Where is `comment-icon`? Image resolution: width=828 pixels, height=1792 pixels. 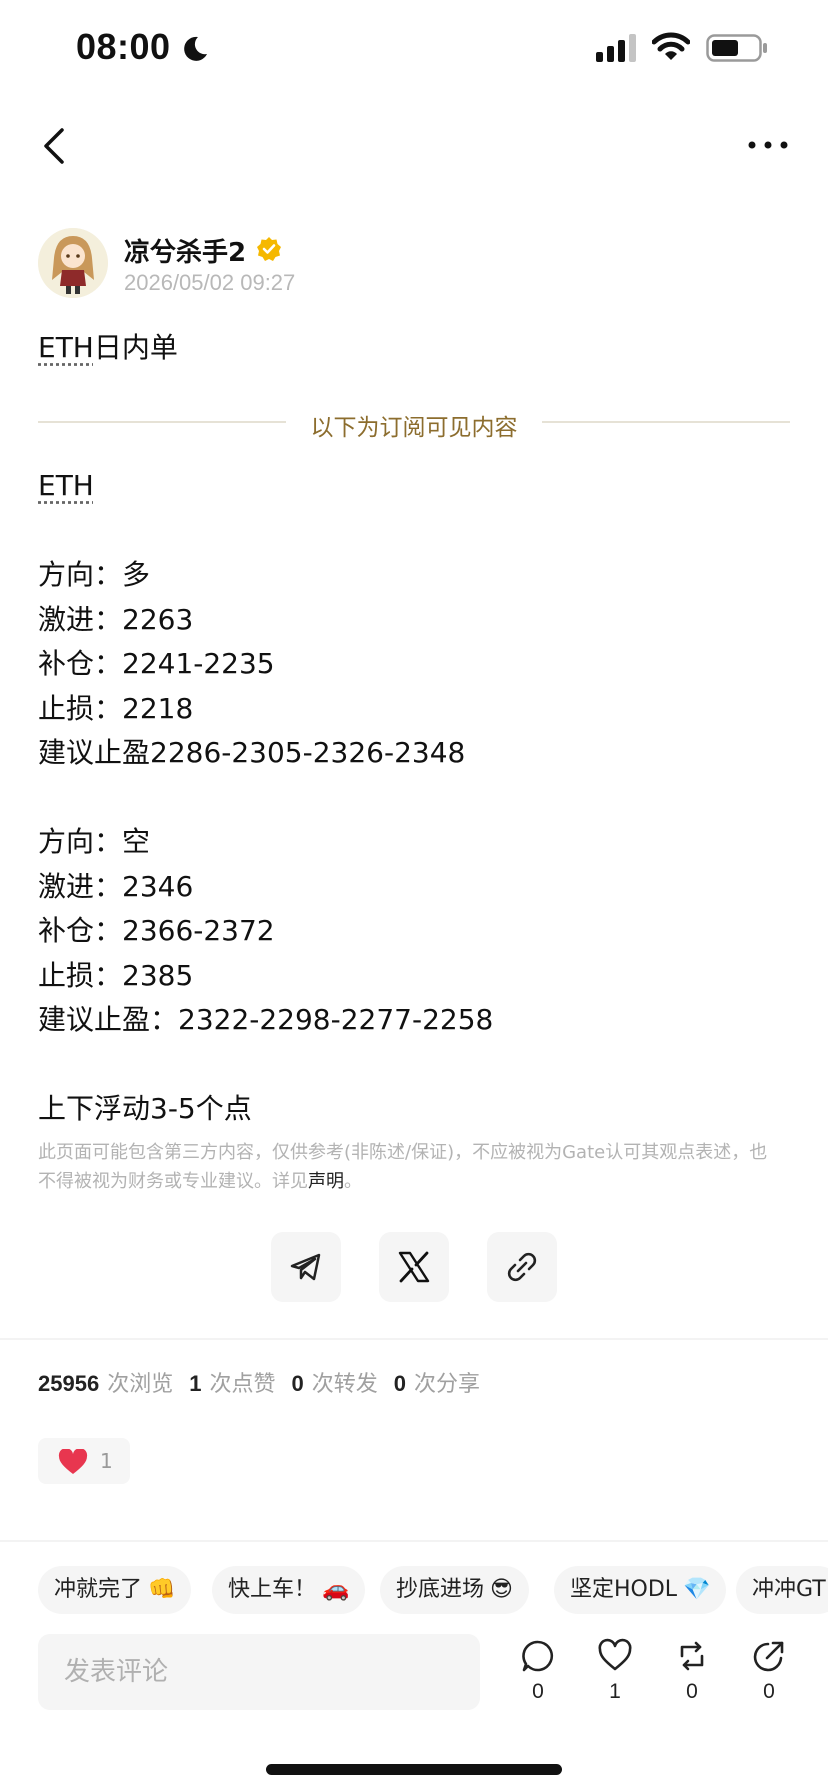 comment-icon is located at coordinates (538, 1656).